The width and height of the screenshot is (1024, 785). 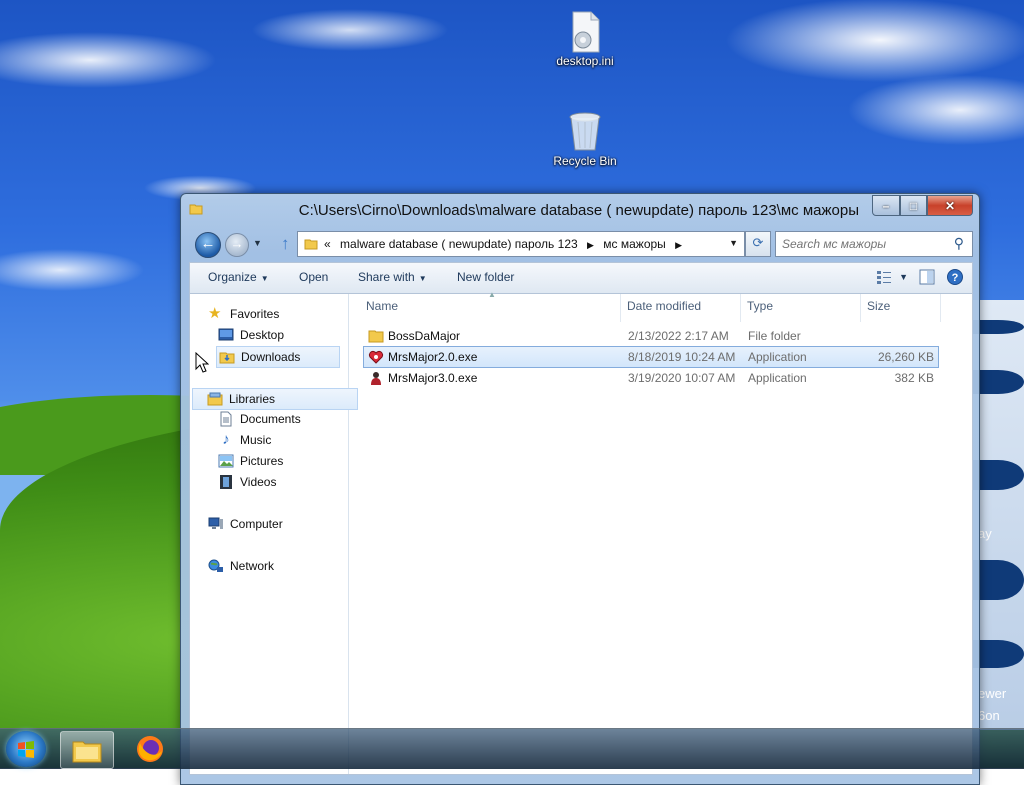 What do you see at coordinates (270, 419) in the screenshot?
I see `nav-label: Documents` at bounding box center [270, 419].